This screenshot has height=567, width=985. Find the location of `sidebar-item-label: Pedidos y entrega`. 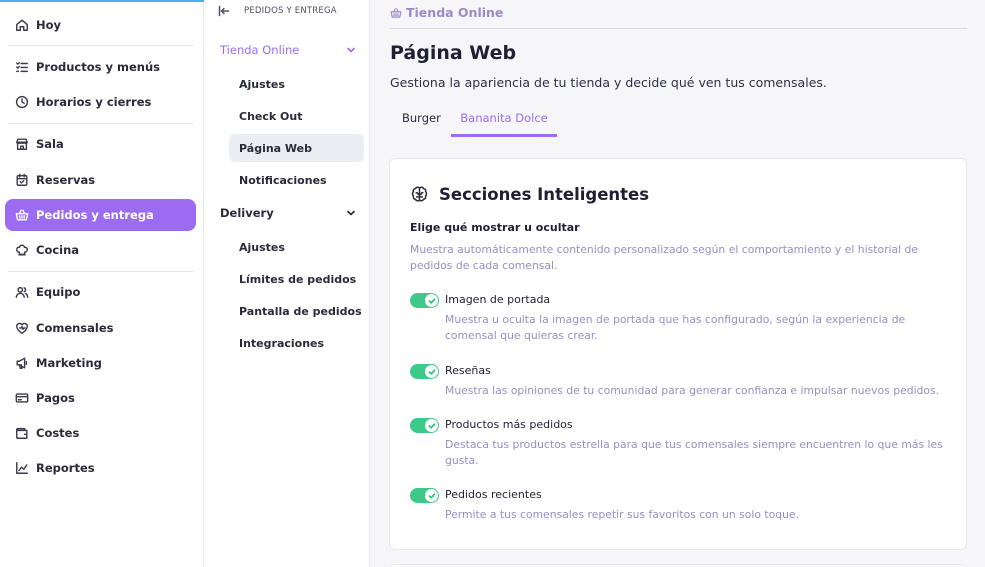

sidebar-item-label: Pedidos y entrega is located at coordinates (95, 215).